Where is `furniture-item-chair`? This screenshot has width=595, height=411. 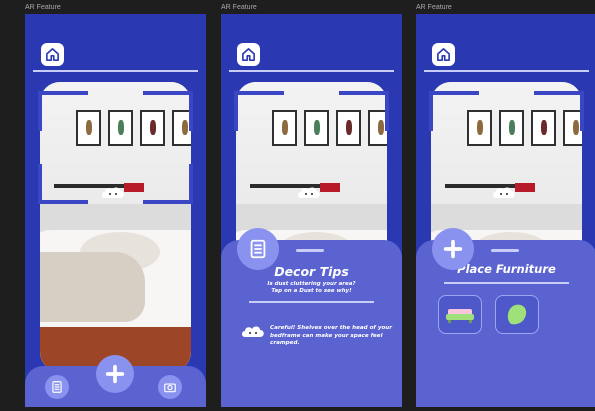 furniture-item-chair is located at coordinates (517, 314).